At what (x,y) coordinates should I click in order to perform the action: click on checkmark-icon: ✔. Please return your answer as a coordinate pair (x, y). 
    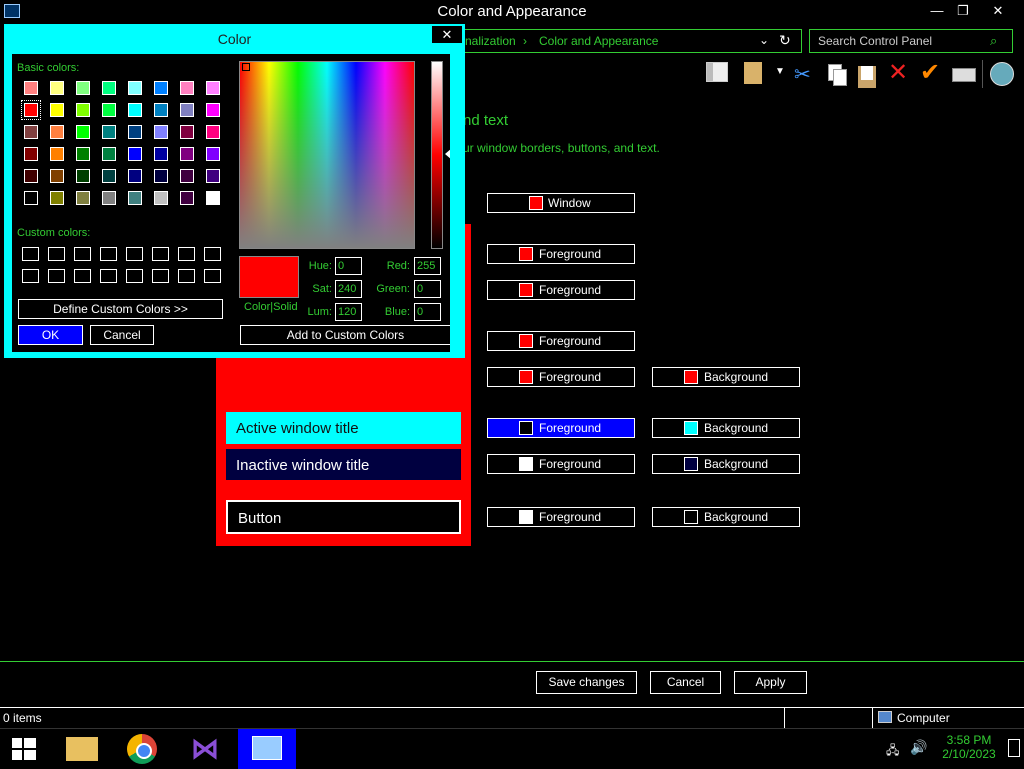
    Looking at the image, I should click on (932, 73).